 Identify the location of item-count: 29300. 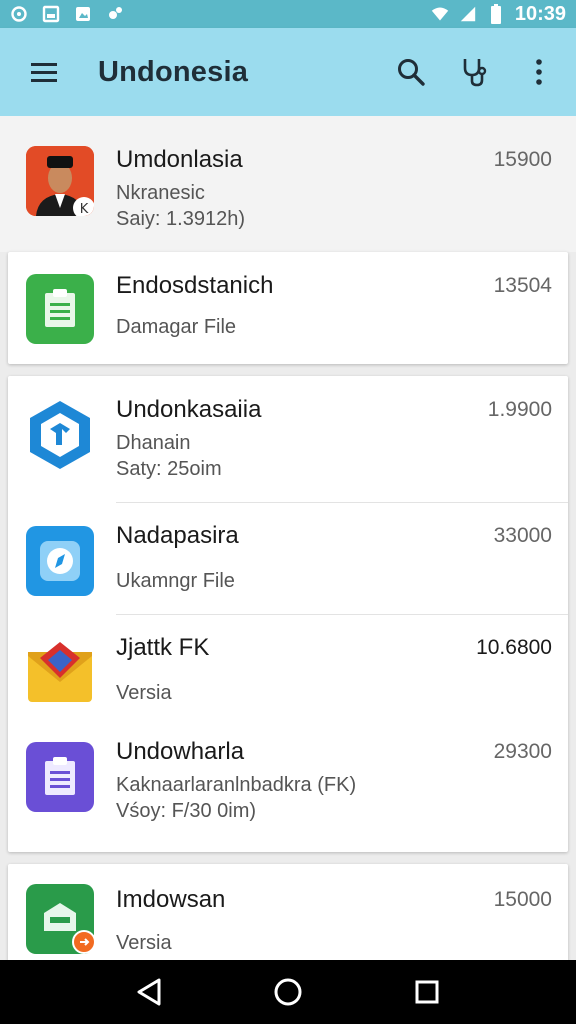
(522, 751).